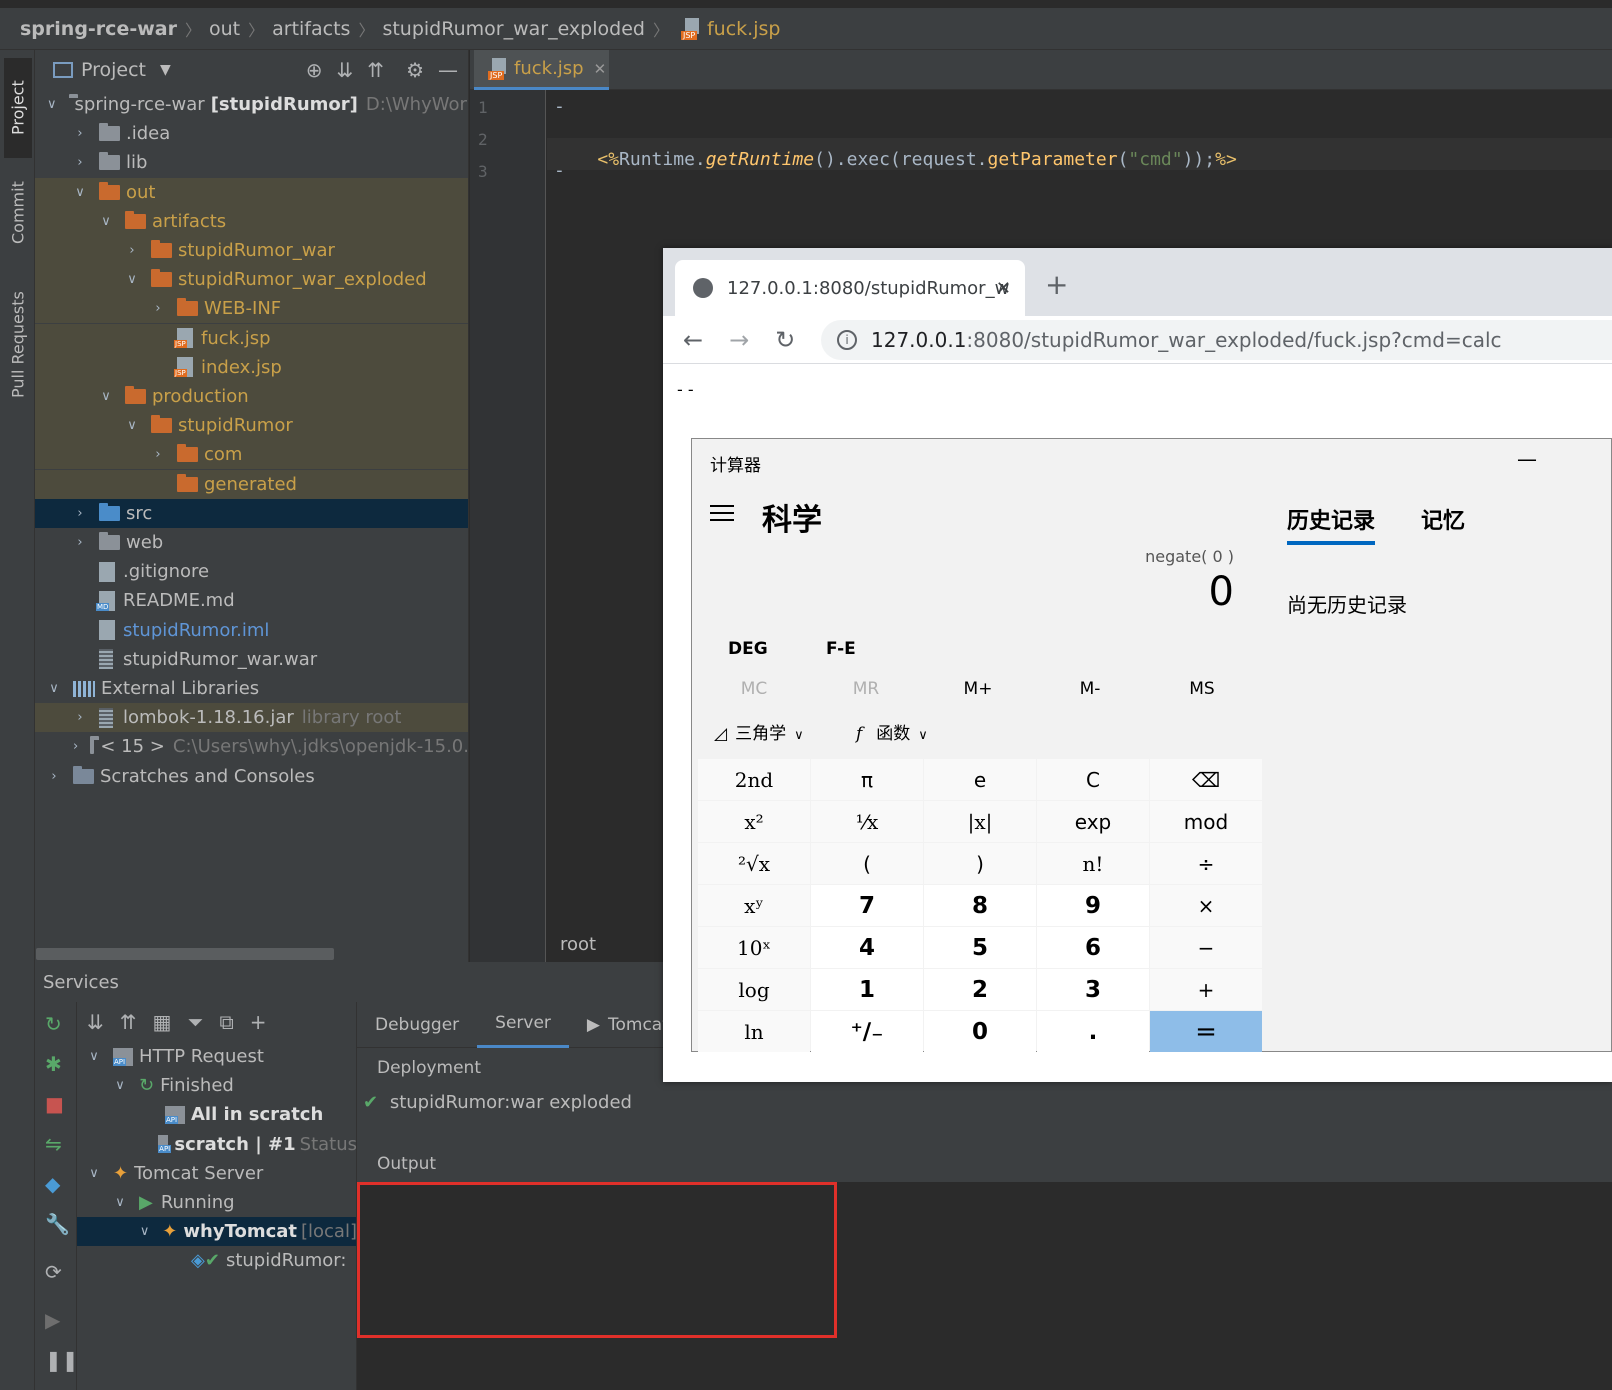 Image resolution: width=1612 pixels, height=1390 pixels. I want to click on e-button: e, so click(980, 779).